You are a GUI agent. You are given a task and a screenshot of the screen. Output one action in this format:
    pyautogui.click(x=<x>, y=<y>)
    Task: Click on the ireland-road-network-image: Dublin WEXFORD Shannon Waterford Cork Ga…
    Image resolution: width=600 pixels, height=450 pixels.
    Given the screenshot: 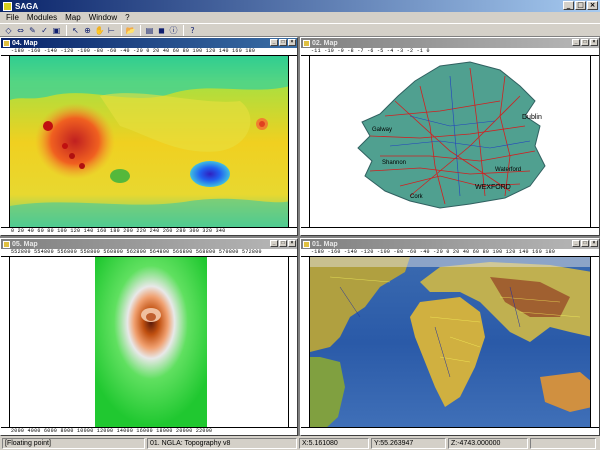 What is the action you would take?
    pyautogui.click(x=451, y=135)
    